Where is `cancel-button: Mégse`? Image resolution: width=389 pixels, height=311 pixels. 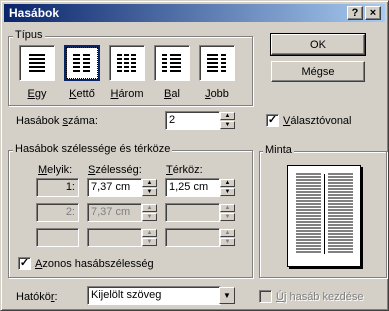 cancel-button: Mégse is located at coordinates (318, 71).